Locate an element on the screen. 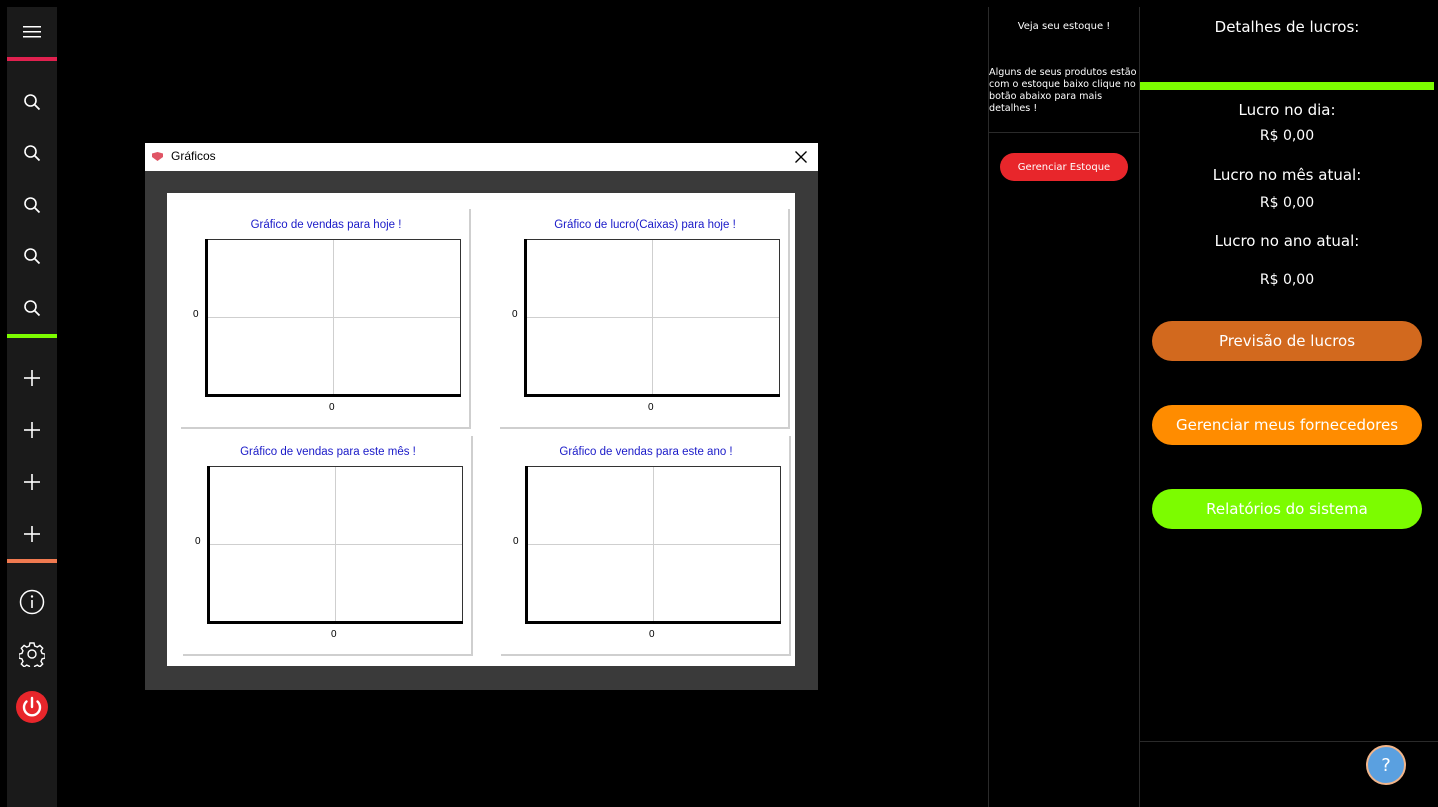 The height and width of the screenshot is (807, 1438). chart-sales-month: Gráfico de vendas para este mês ! 0 0 is located at coordinates (328, 546).